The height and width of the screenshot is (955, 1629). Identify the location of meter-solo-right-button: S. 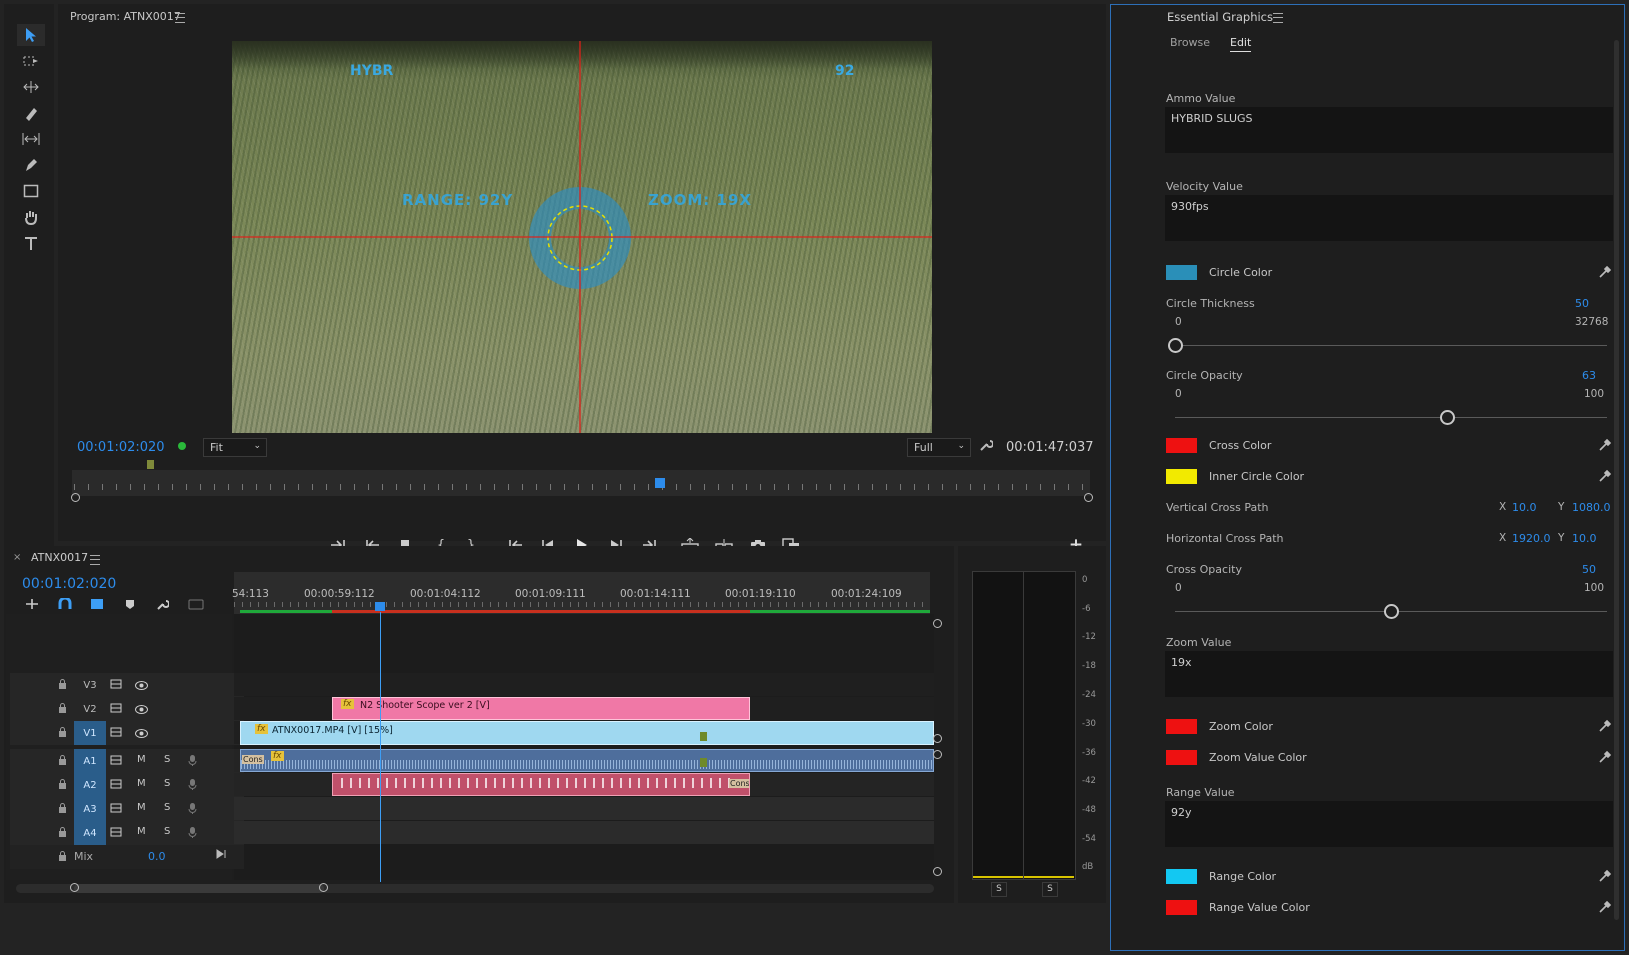
(1050, 889).